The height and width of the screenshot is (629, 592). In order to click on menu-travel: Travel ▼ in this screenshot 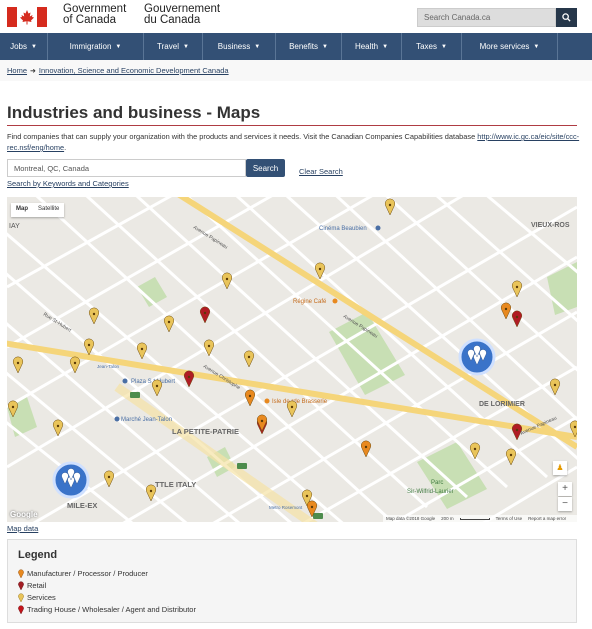, I will do `click(173, 46)`.